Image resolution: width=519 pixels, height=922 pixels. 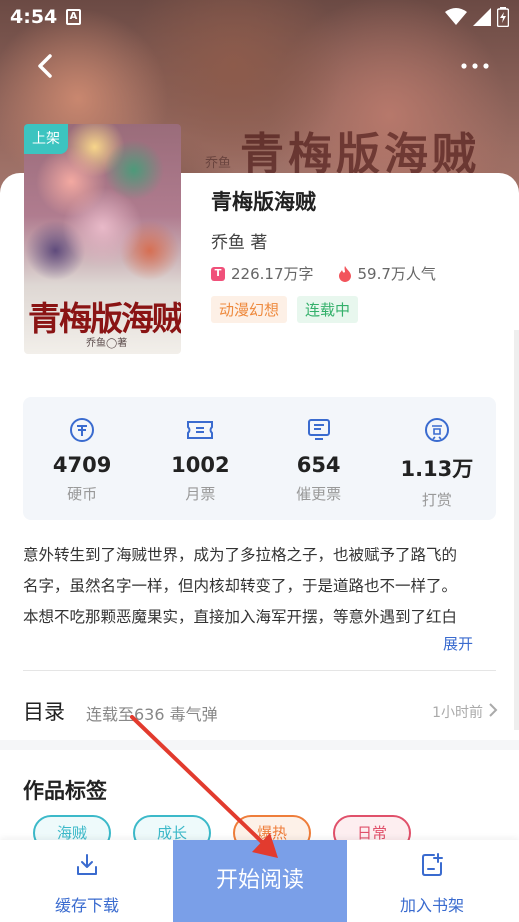 I want to click on stat-label: 打赏, so click(x=436, y=500).